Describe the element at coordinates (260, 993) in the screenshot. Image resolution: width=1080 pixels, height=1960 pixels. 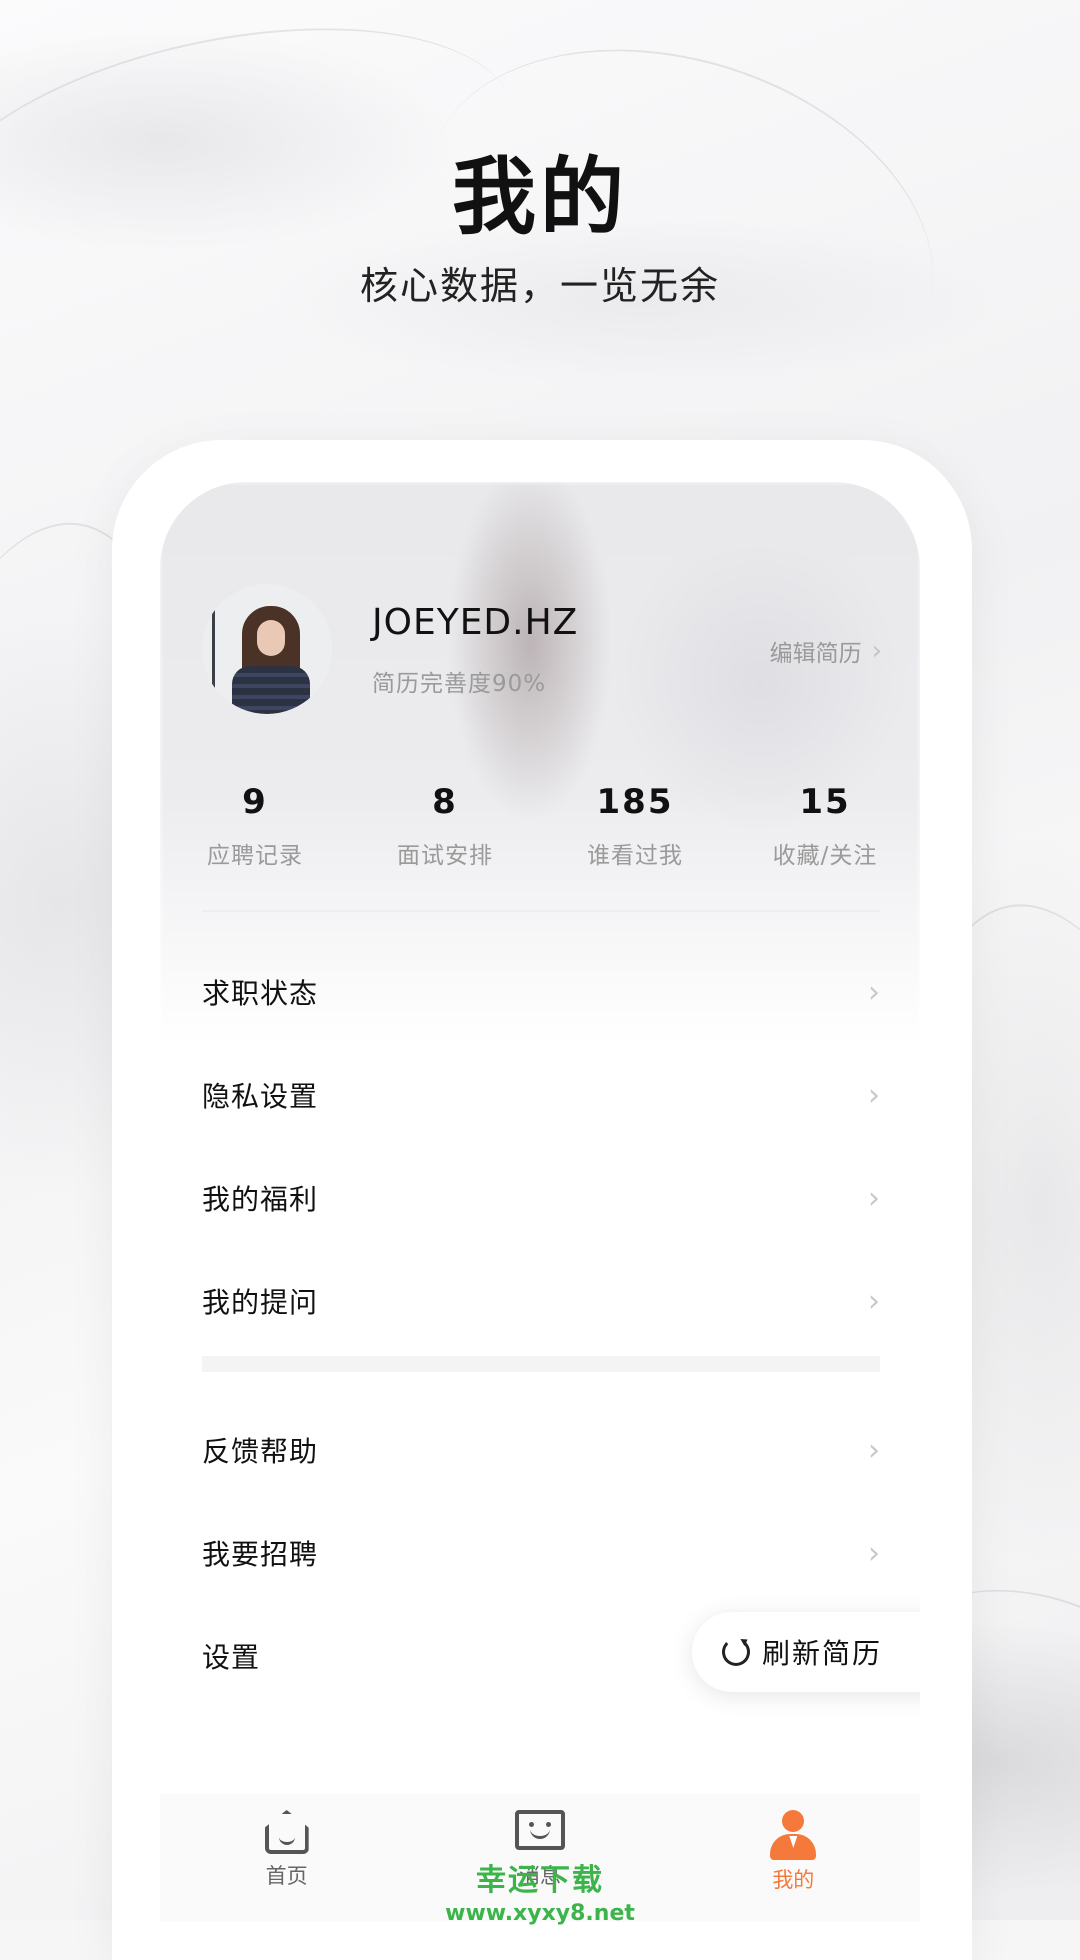
I see `menu-item-label: 求职状态` at that location.